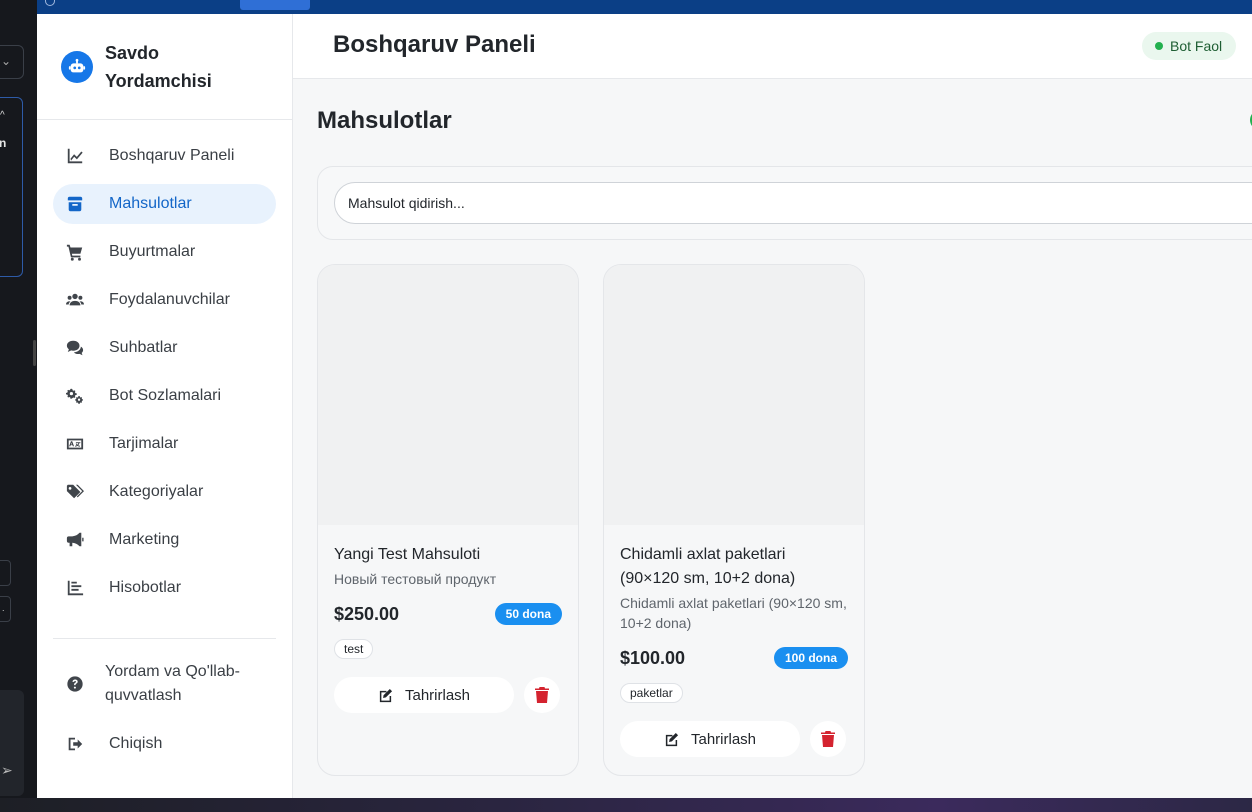 This screenshot has width=1252, height=812. I want to click on sidebar-item-label: Tarjimalar, so click(144, 443).